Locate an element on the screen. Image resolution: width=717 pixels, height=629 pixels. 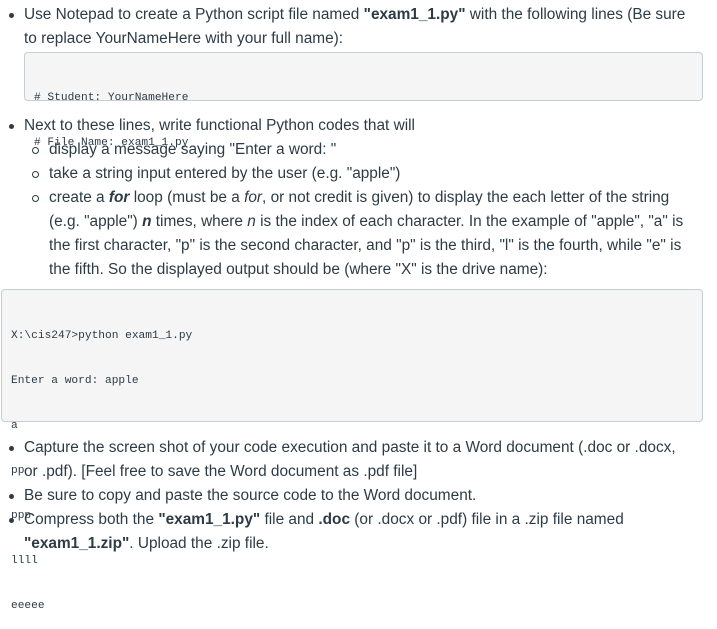
filename-bold: .doc is located at coordinates (334, 519).